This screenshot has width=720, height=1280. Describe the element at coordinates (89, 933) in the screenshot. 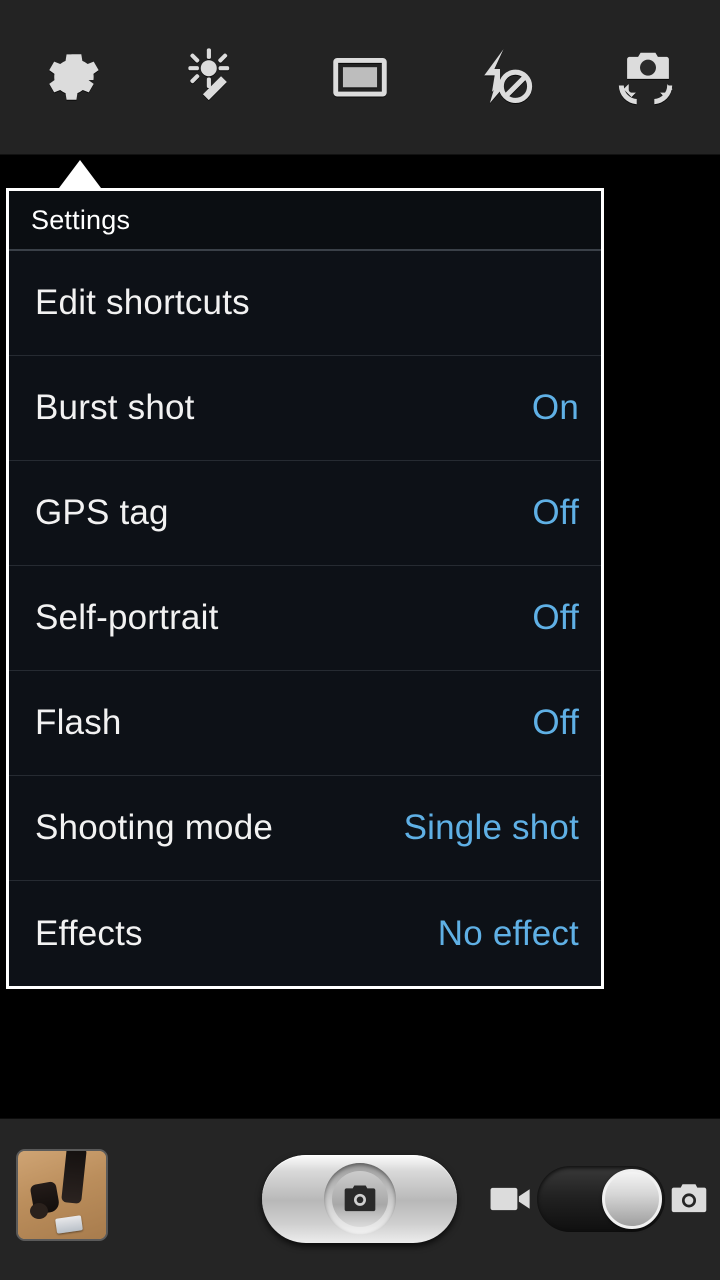

I see `menu-item-label: Effects` at that location.